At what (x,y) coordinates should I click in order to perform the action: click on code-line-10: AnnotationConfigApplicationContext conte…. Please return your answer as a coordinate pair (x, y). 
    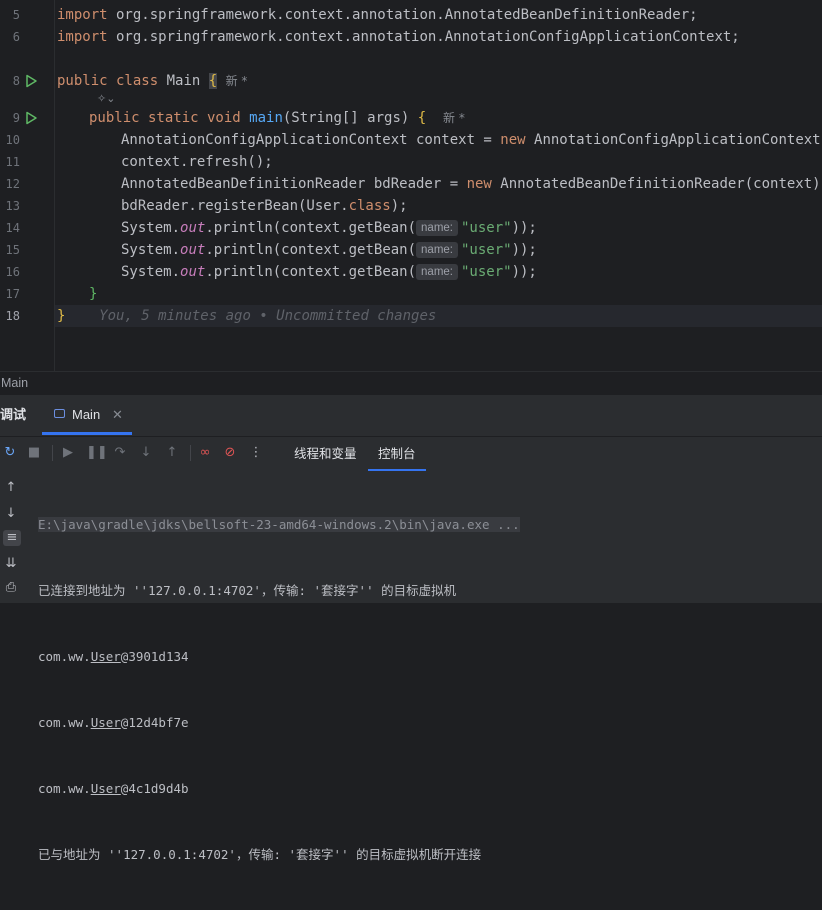
    Looking at the image, I should click on (471, 140).